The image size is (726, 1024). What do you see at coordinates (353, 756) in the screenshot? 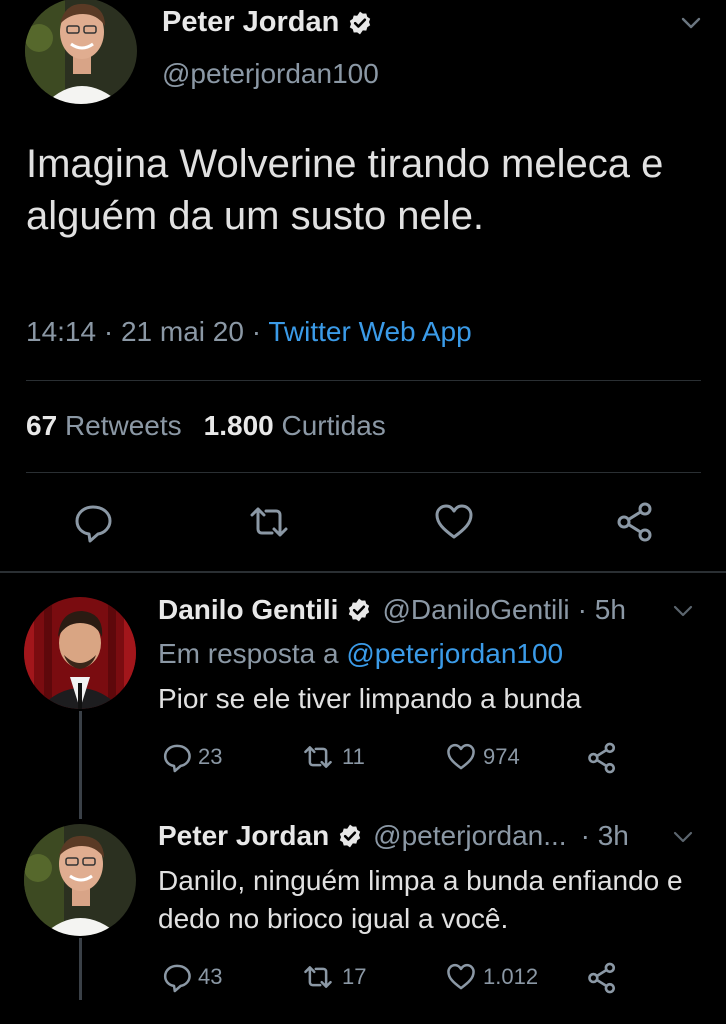
I see `retweet-count: 11` at bounding box center [353, 756].